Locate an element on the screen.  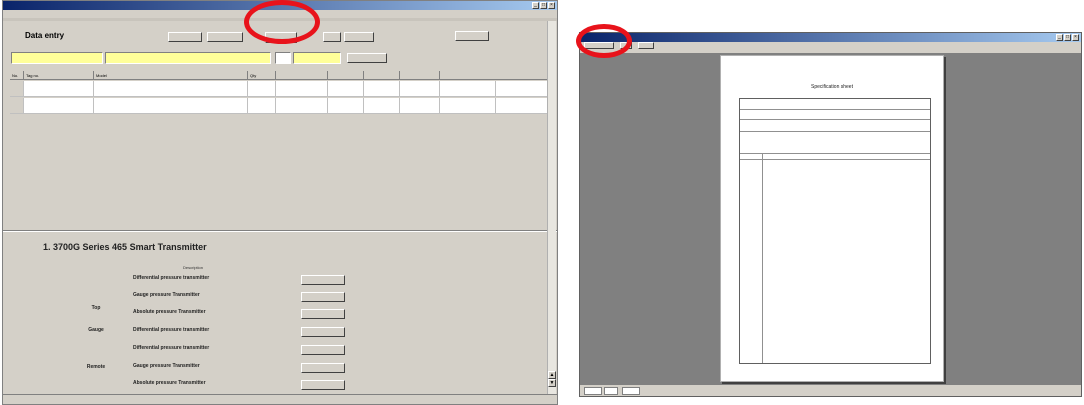
grid-col-model: Model is located at coordinates (171, 75).